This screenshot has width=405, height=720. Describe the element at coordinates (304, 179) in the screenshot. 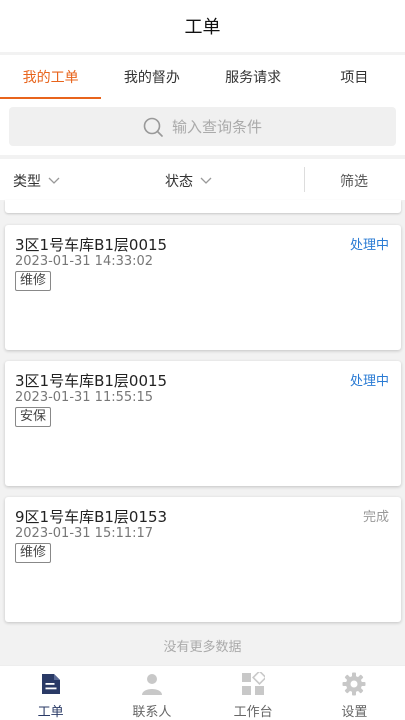

I see `divider` at that location.